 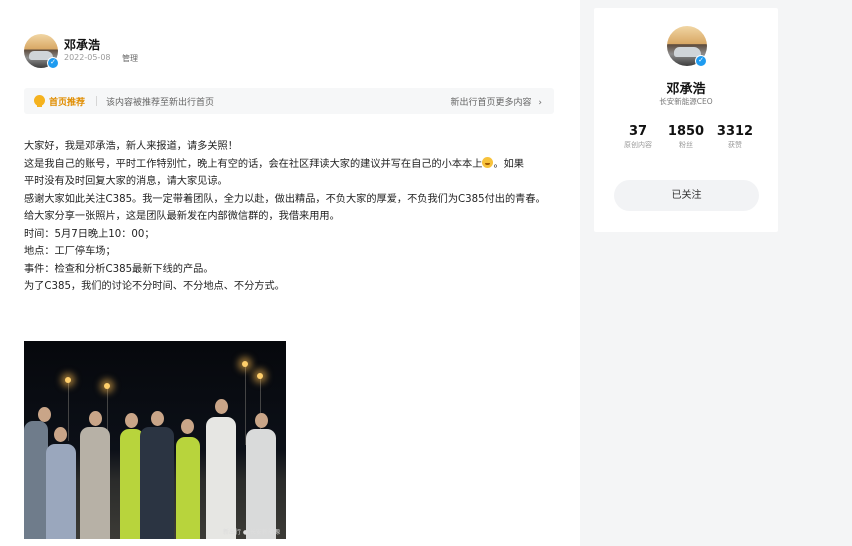 I want to click on followed-button: 已关注, so click(x=686, y=195).